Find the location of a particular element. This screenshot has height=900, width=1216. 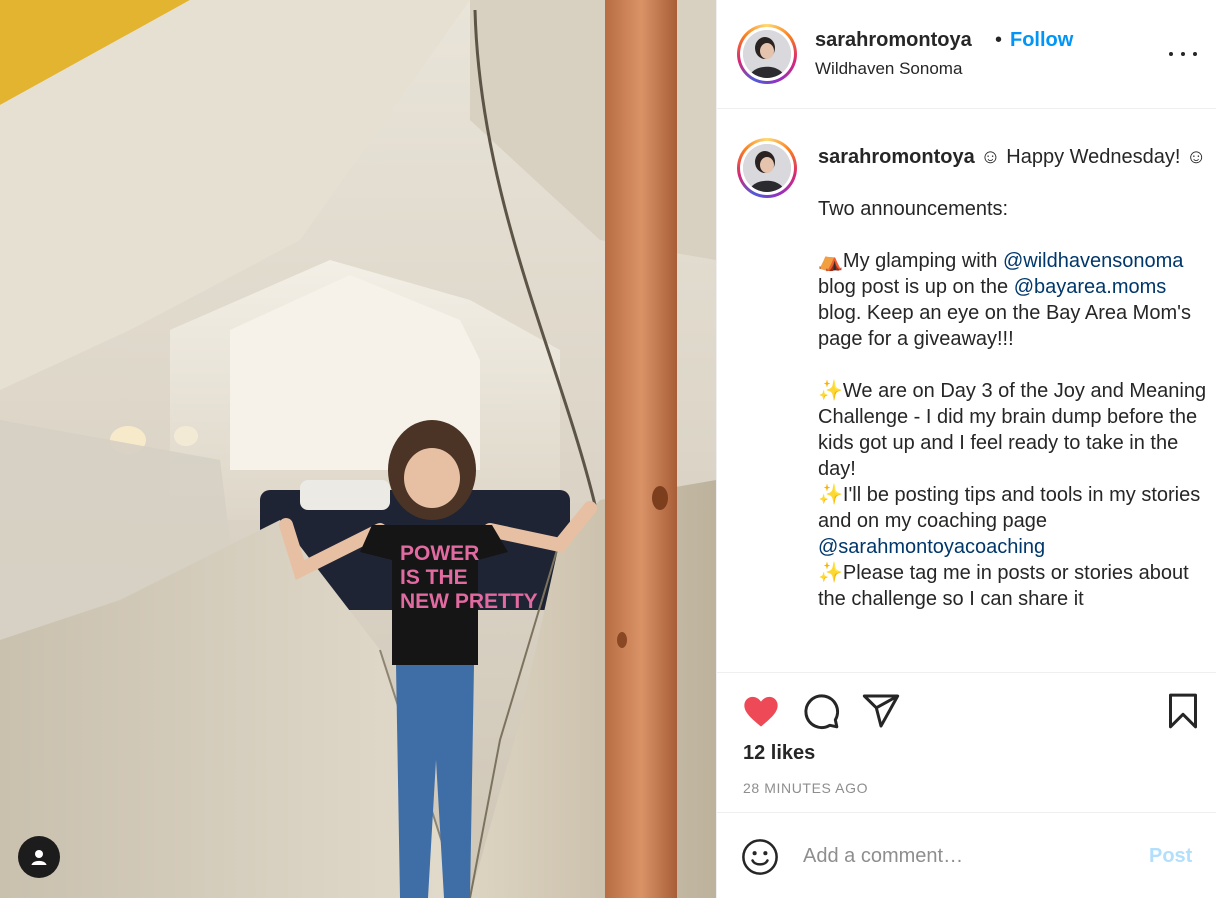

tagged-users-button is located at coordinates (39, 857).